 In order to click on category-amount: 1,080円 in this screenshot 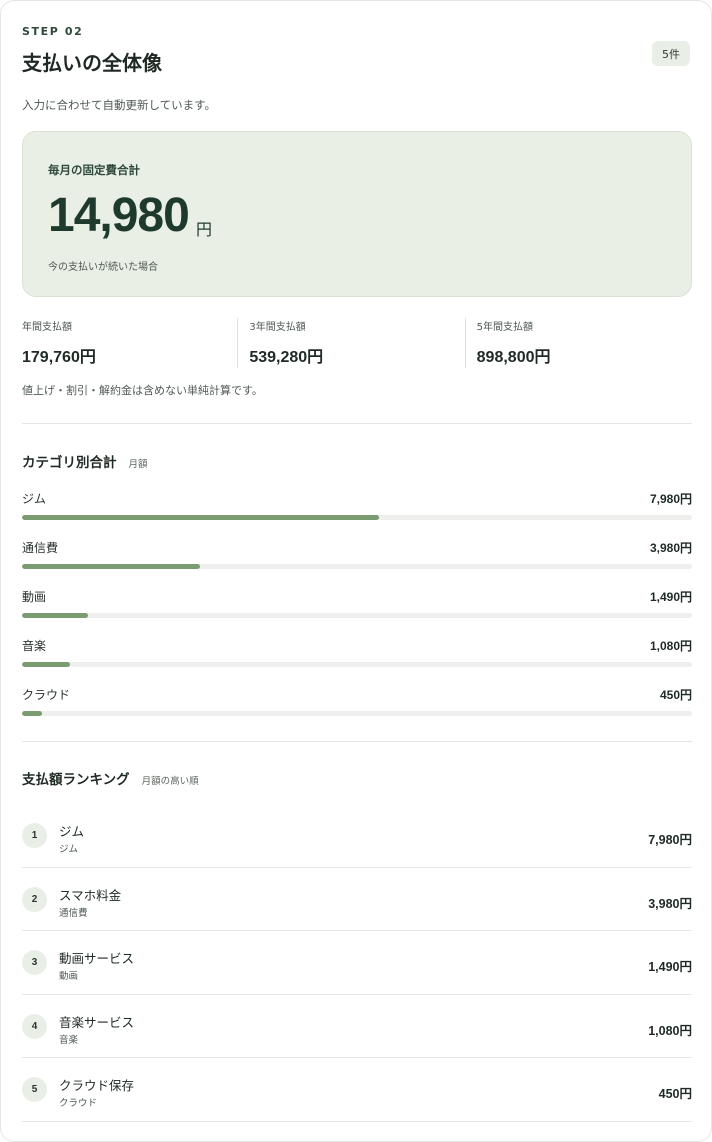, I will do `click(670, 646)`.